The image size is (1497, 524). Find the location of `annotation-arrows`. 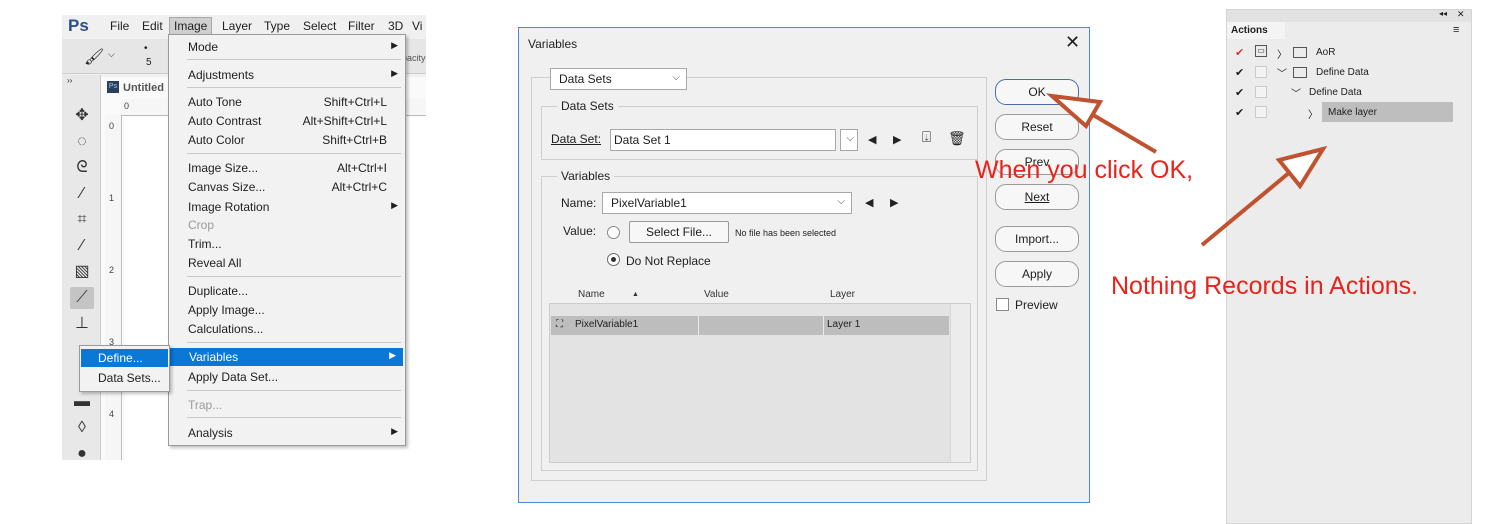

annotation-arrows is located at coordinates (1186, 170).